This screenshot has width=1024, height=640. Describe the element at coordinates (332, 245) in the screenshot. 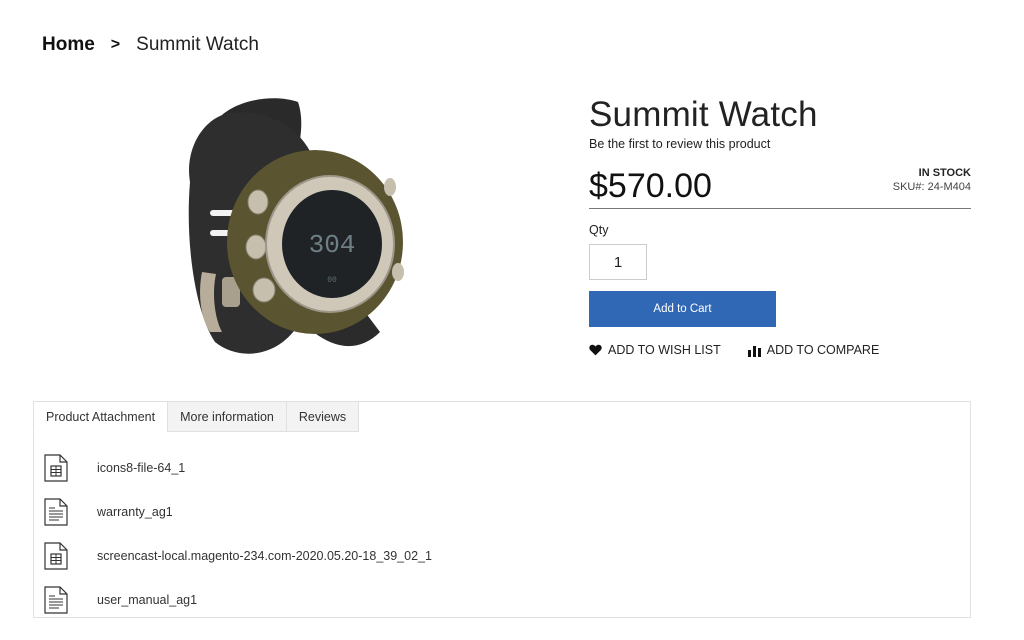

I see `svg-text: 304` at that location.